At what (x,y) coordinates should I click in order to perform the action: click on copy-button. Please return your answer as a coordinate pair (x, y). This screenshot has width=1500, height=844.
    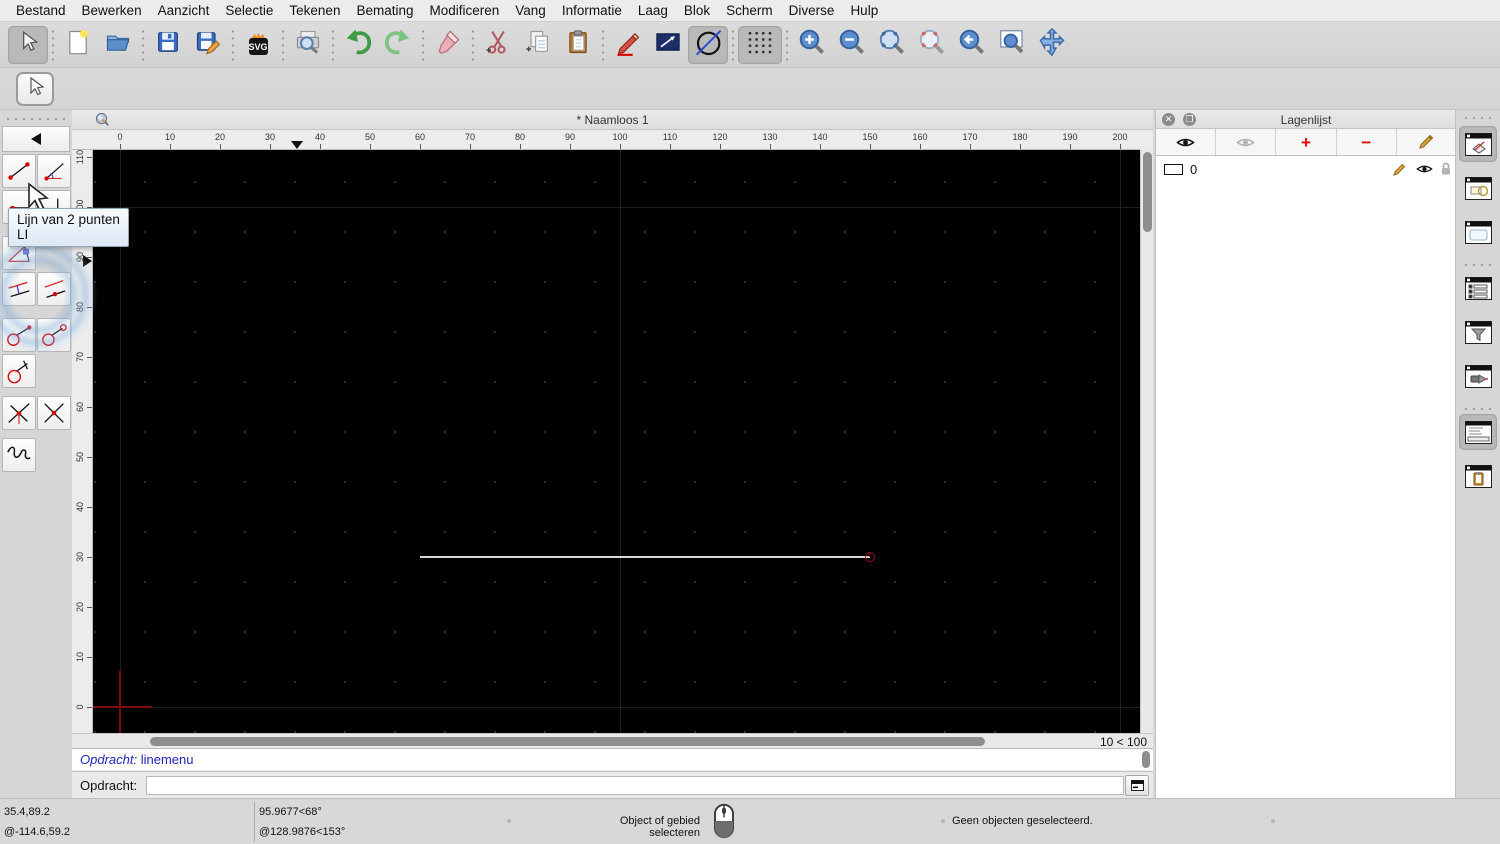
    Looking at the image, I should click on (538, 45).